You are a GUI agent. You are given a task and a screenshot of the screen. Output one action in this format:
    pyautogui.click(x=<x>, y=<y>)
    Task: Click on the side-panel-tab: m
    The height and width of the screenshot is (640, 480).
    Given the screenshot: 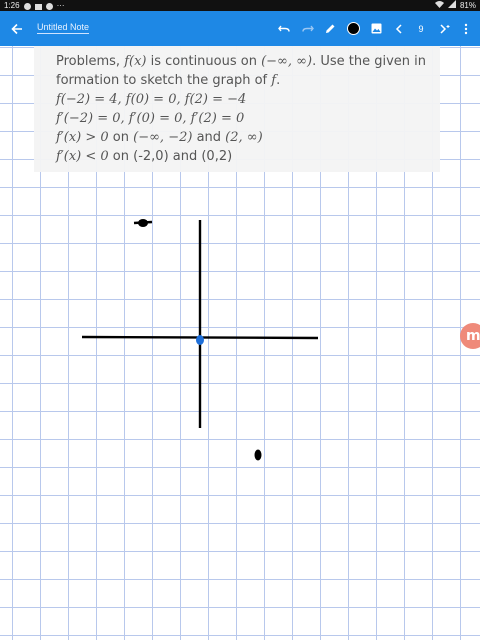 What is the action you would take?
    pyautogui.click(x=470, y=336)
    